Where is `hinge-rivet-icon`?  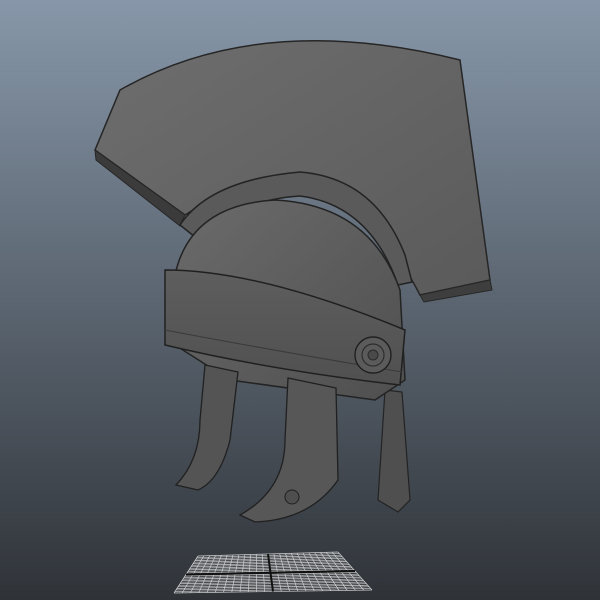
hinge-rivet-icon is located at coordinates (373, 355).